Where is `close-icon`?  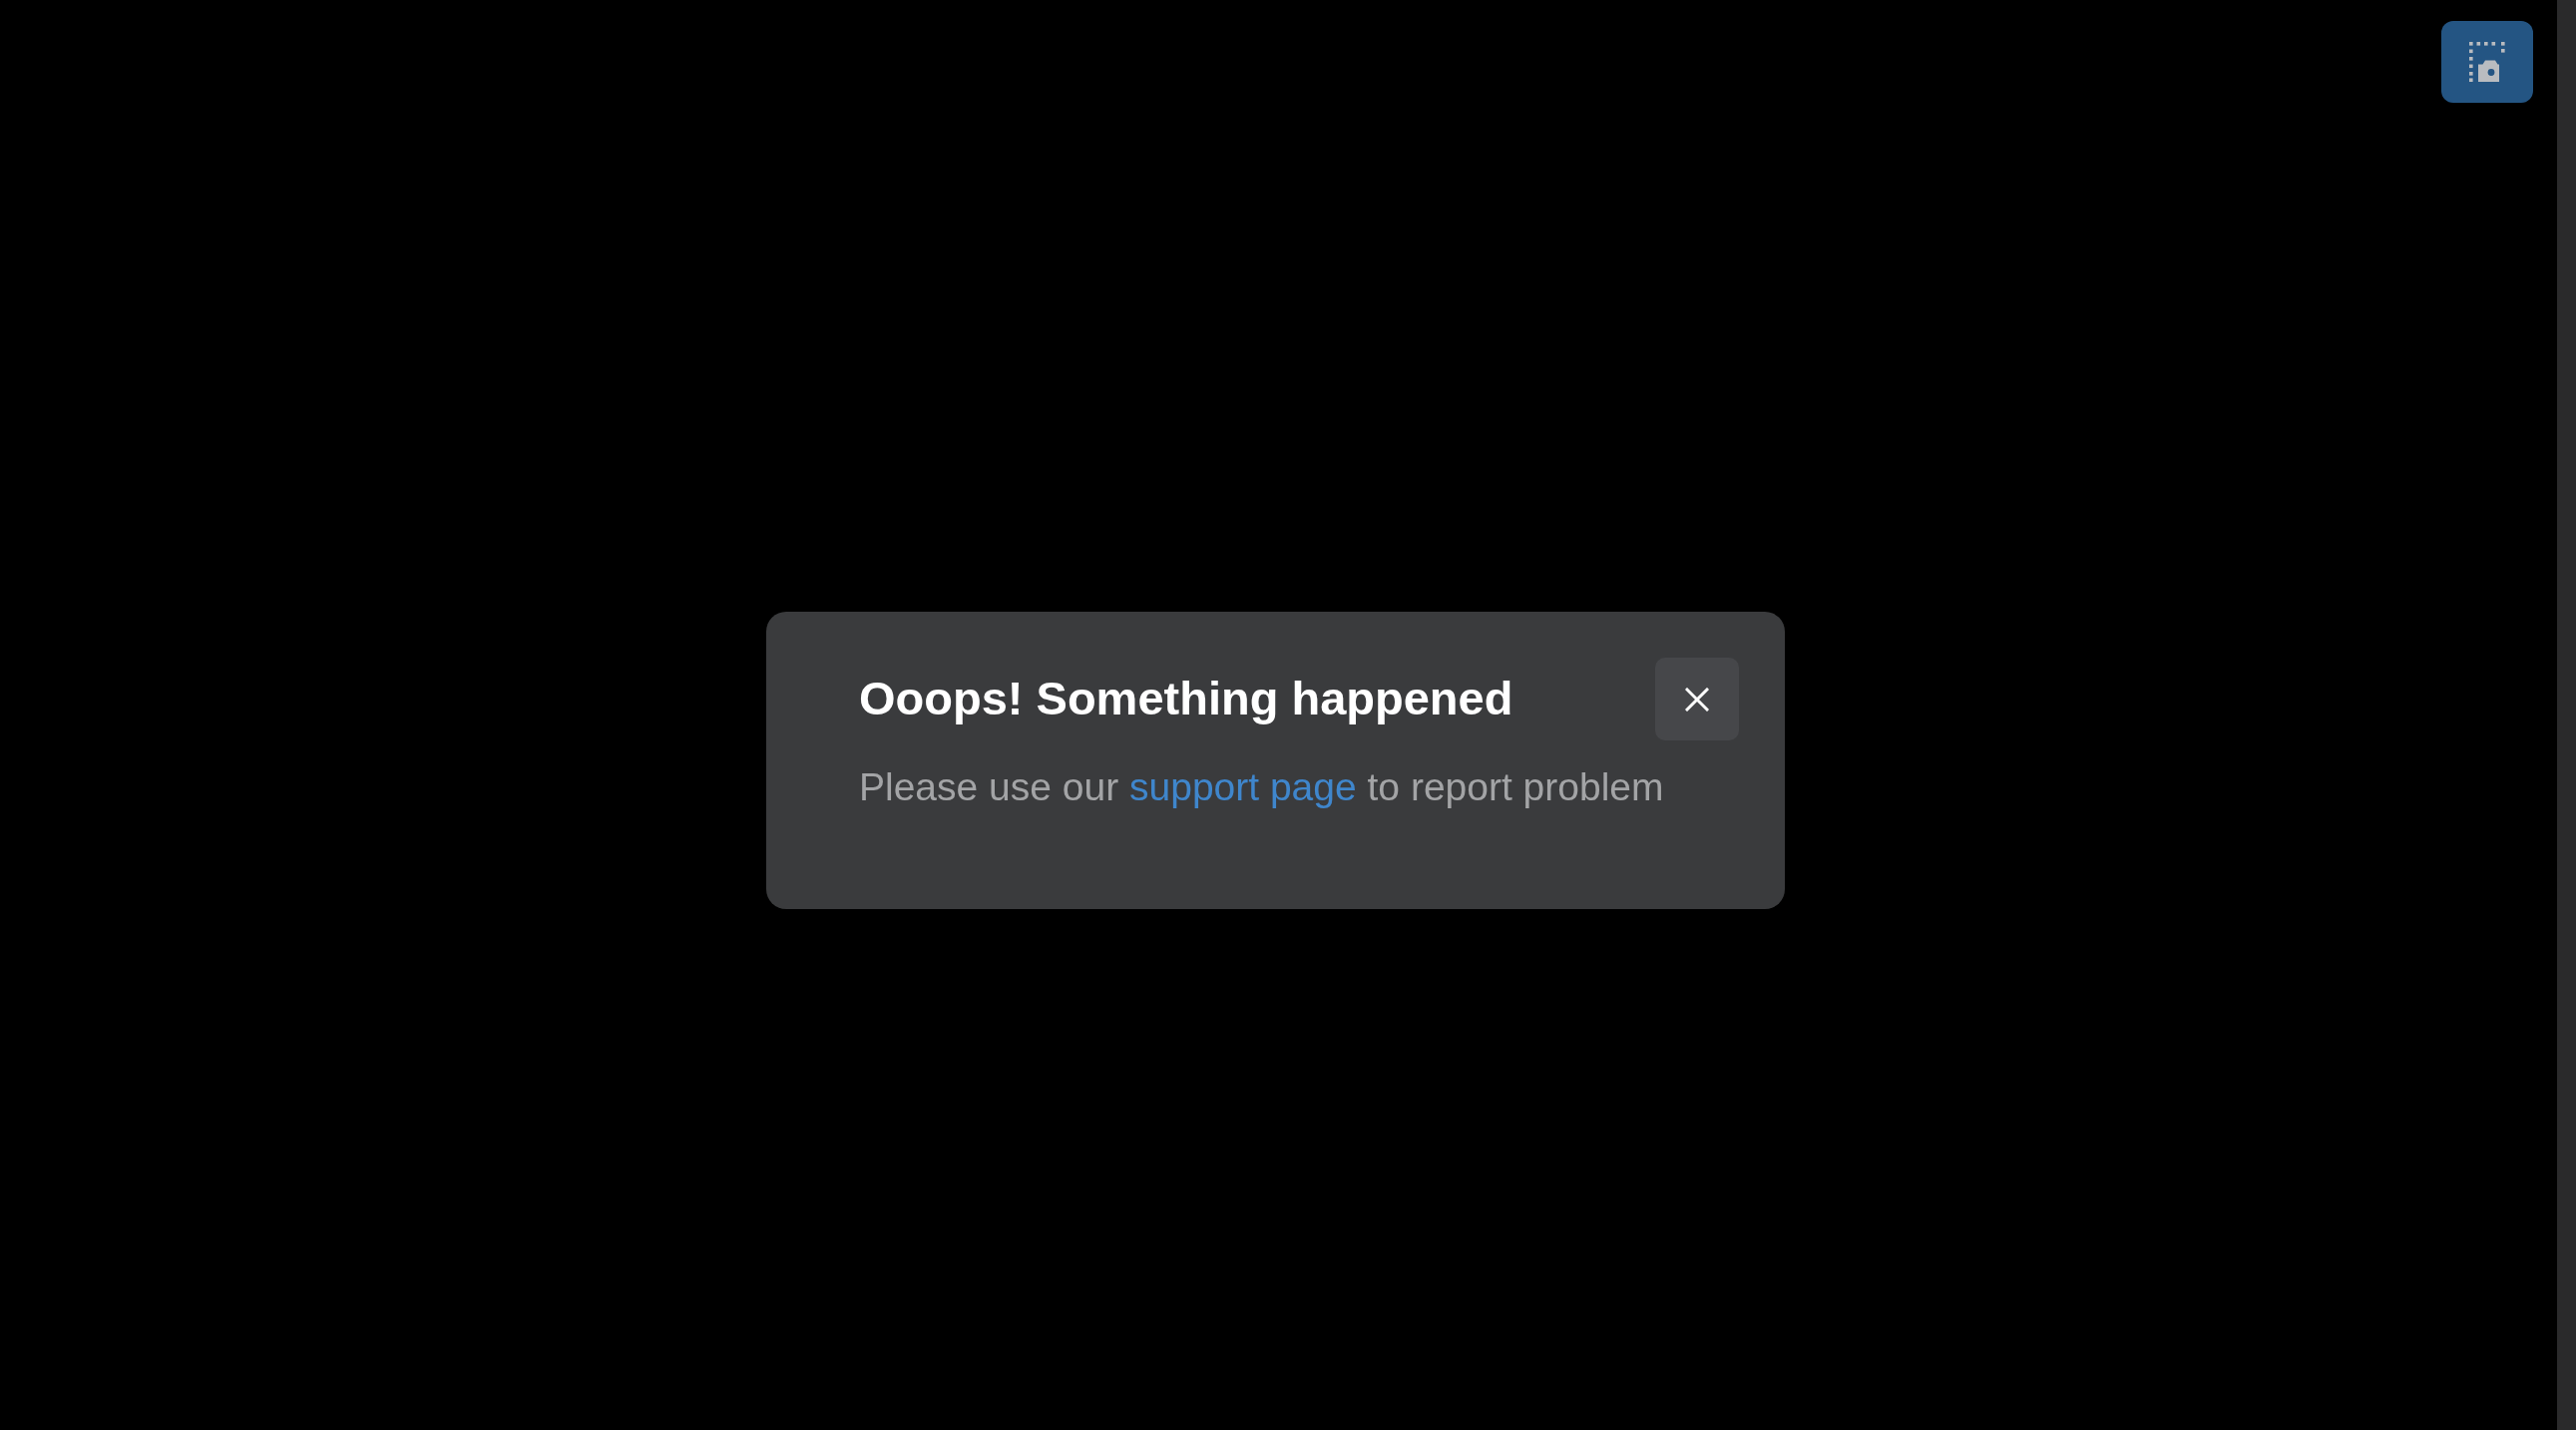
close-icon is located at coordinates (1697, 700).